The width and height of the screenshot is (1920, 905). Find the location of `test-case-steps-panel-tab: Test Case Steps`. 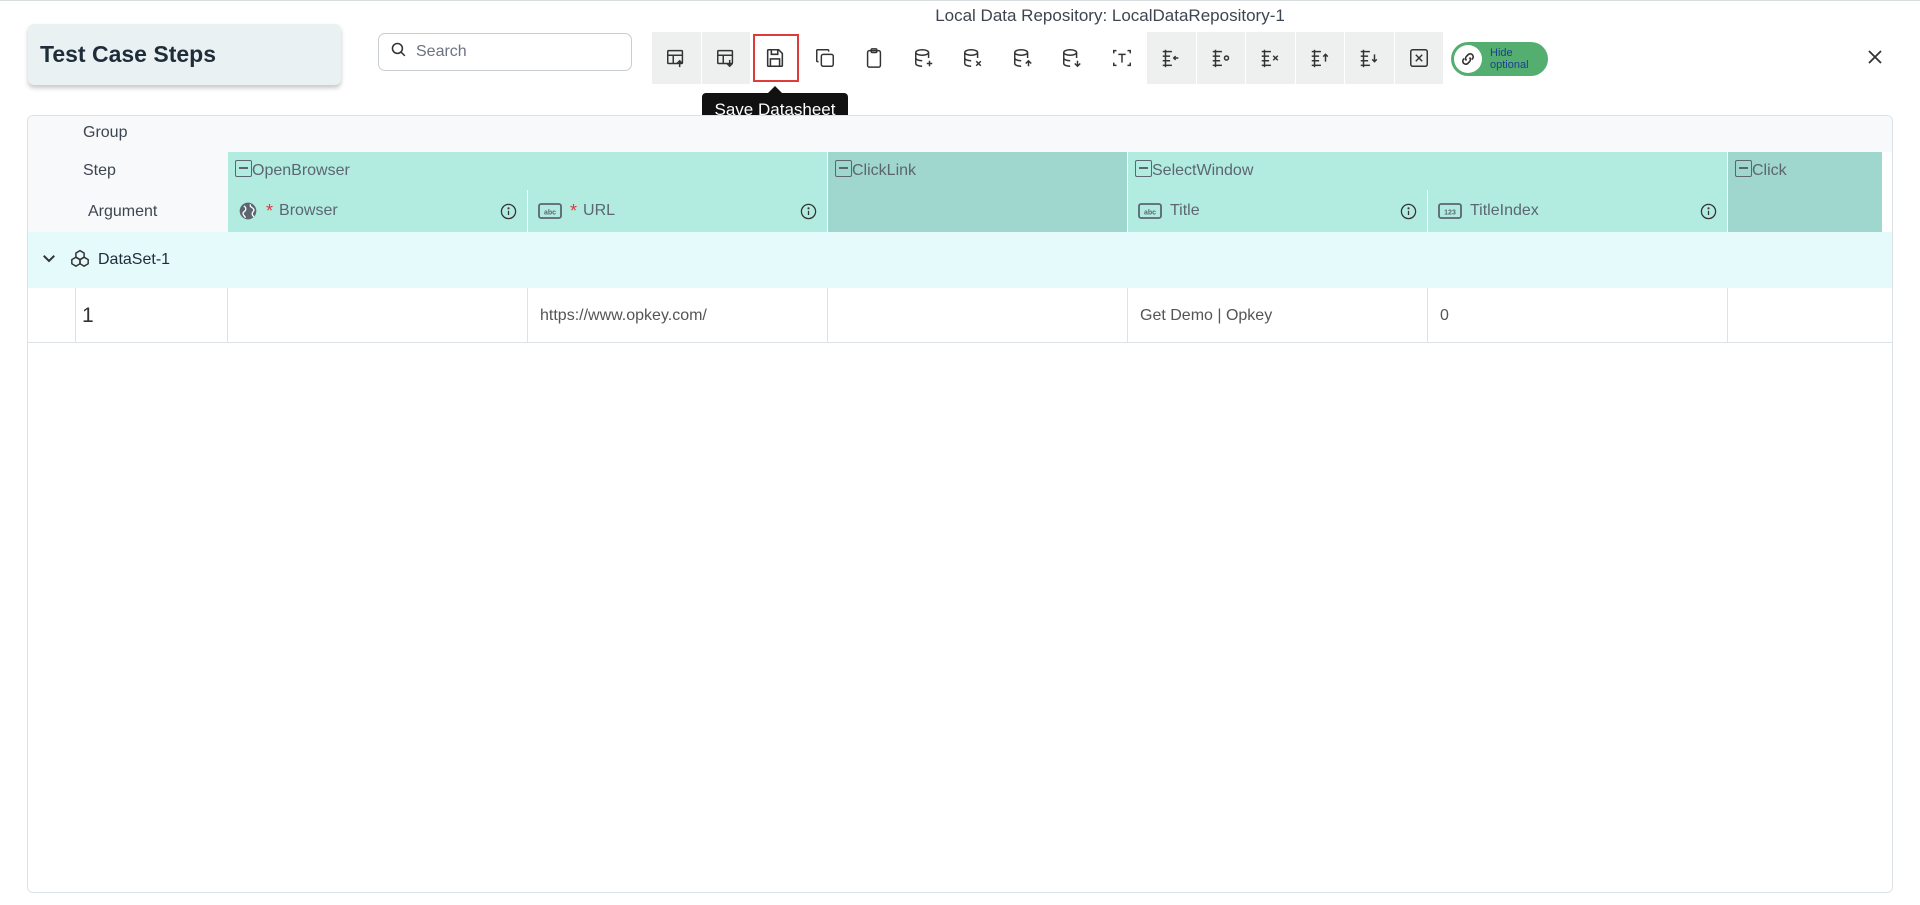

test-case-steps-panel-tab: Test Case Steps is located at coordinates (184, 54).